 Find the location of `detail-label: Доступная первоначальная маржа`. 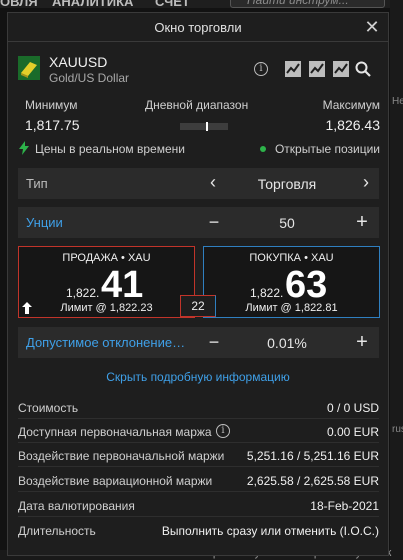

detail-label: Доступная первоначальная маржа is located at coordinates (115, 432).